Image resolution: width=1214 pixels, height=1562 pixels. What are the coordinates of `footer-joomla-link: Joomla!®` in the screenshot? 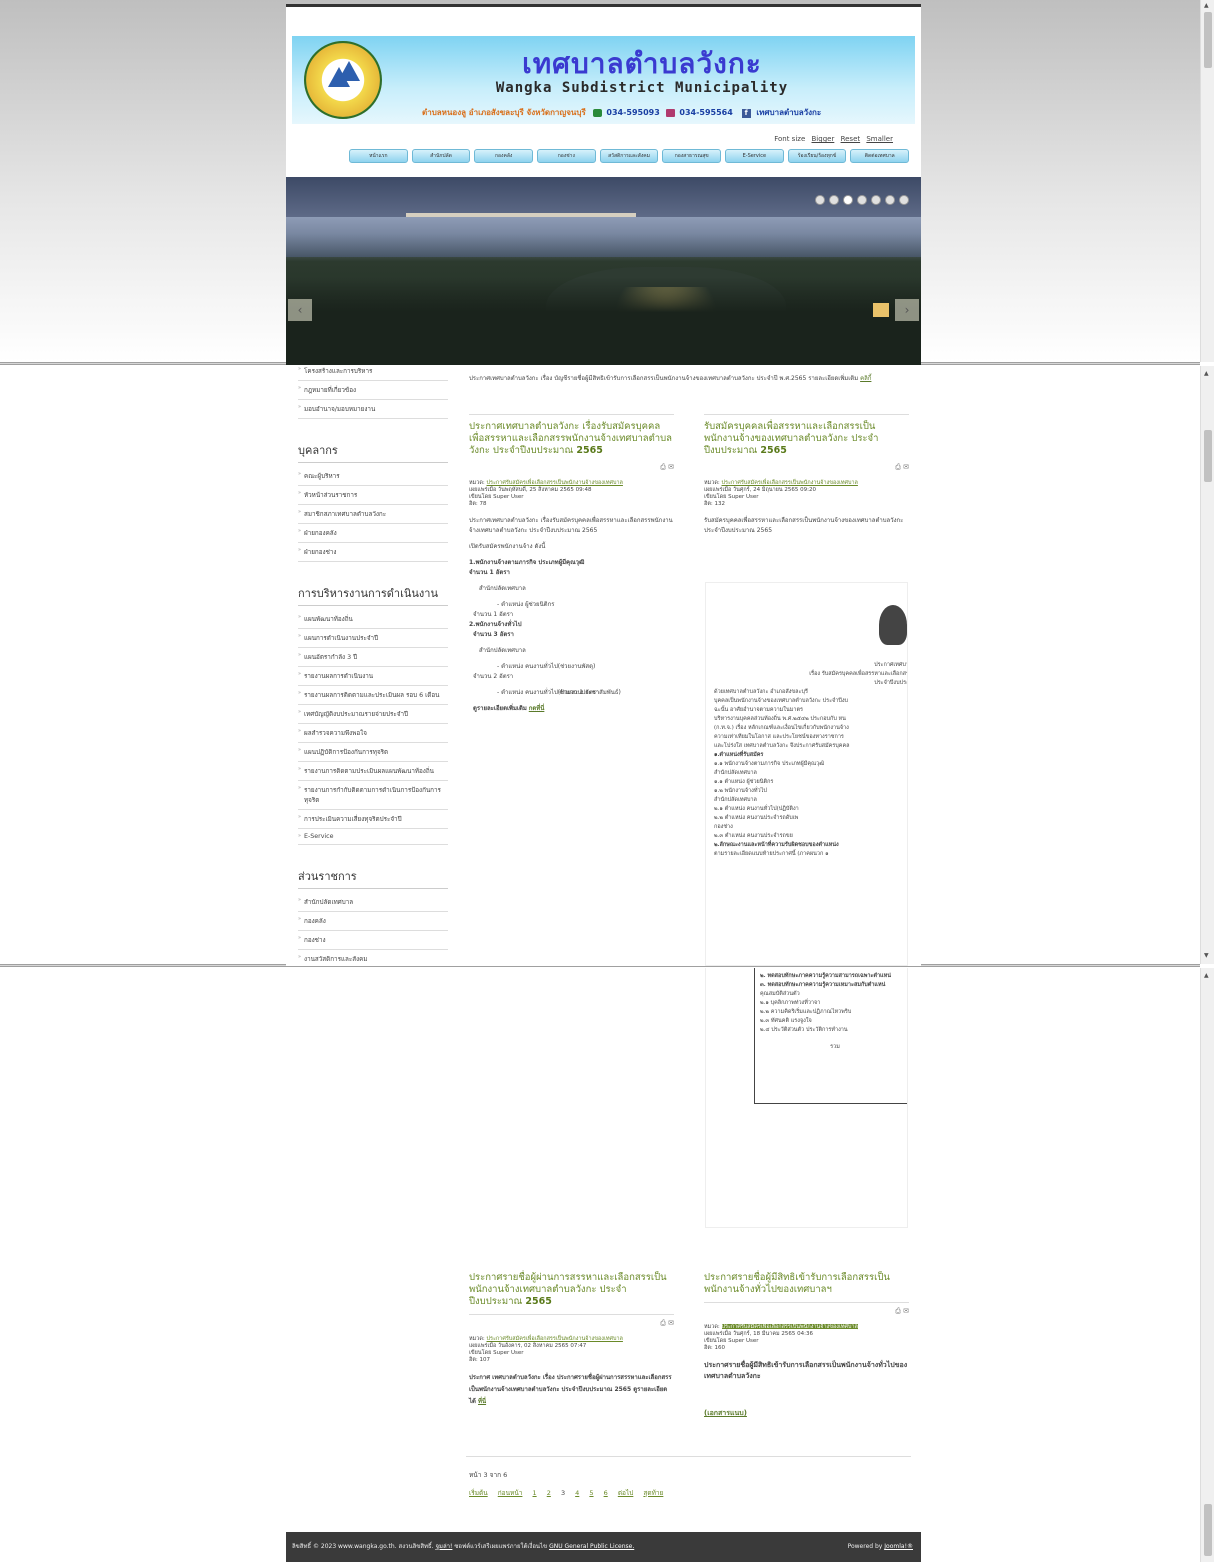 It's located at (898, 1546).